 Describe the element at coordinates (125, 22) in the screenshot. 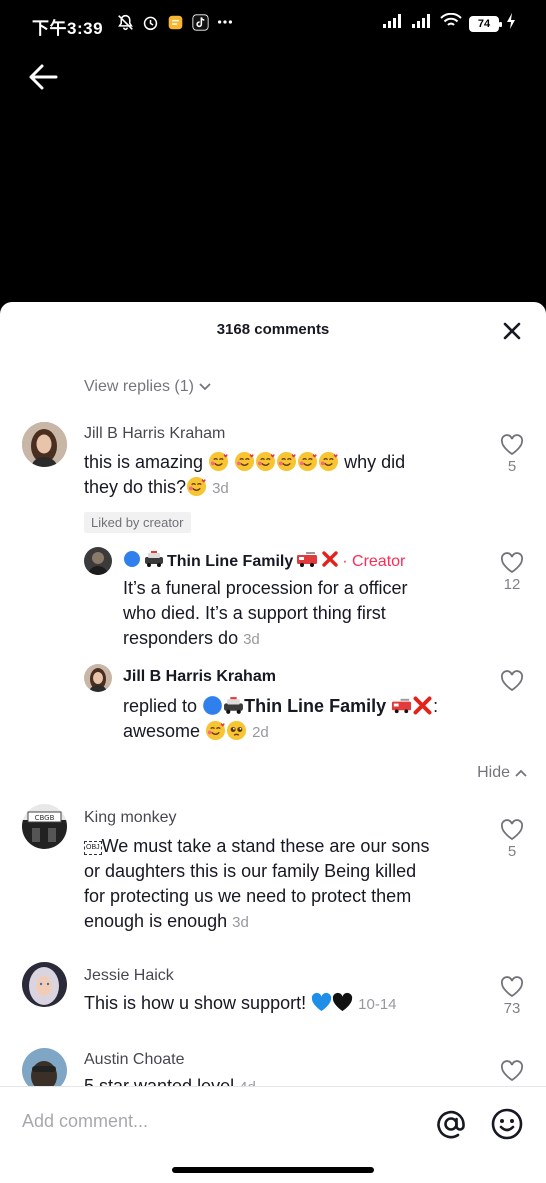

I see `bell-off-icon` at that location.